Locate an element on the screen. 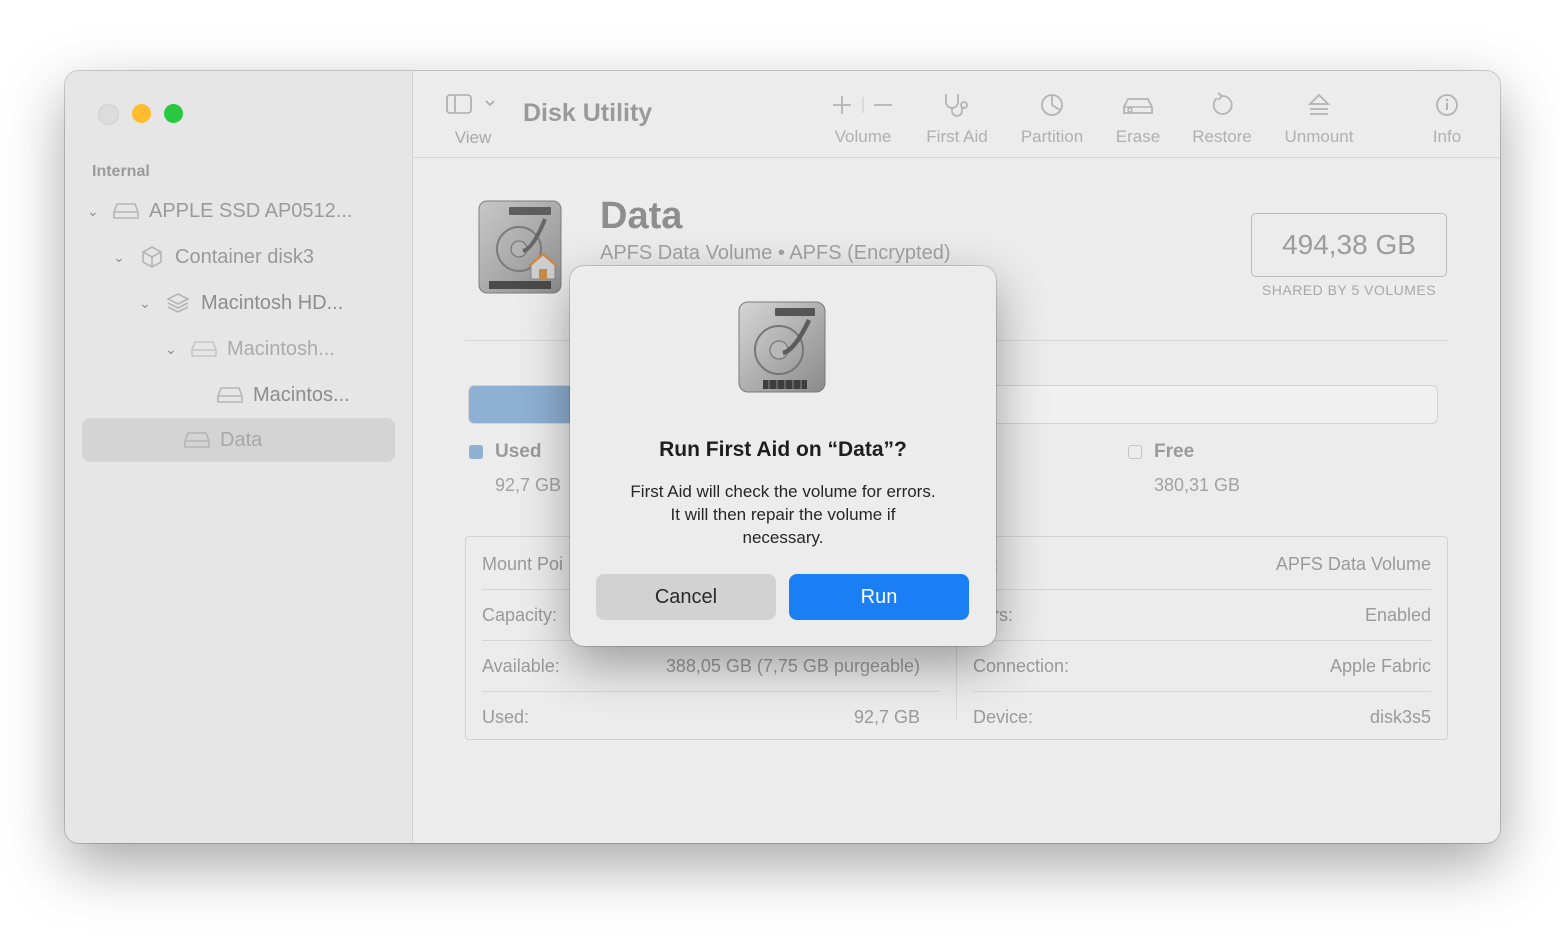 This screenshot has width=1560, height=938. info-row: Connection: Apple Fabric is located at coordinates (1202, 666).